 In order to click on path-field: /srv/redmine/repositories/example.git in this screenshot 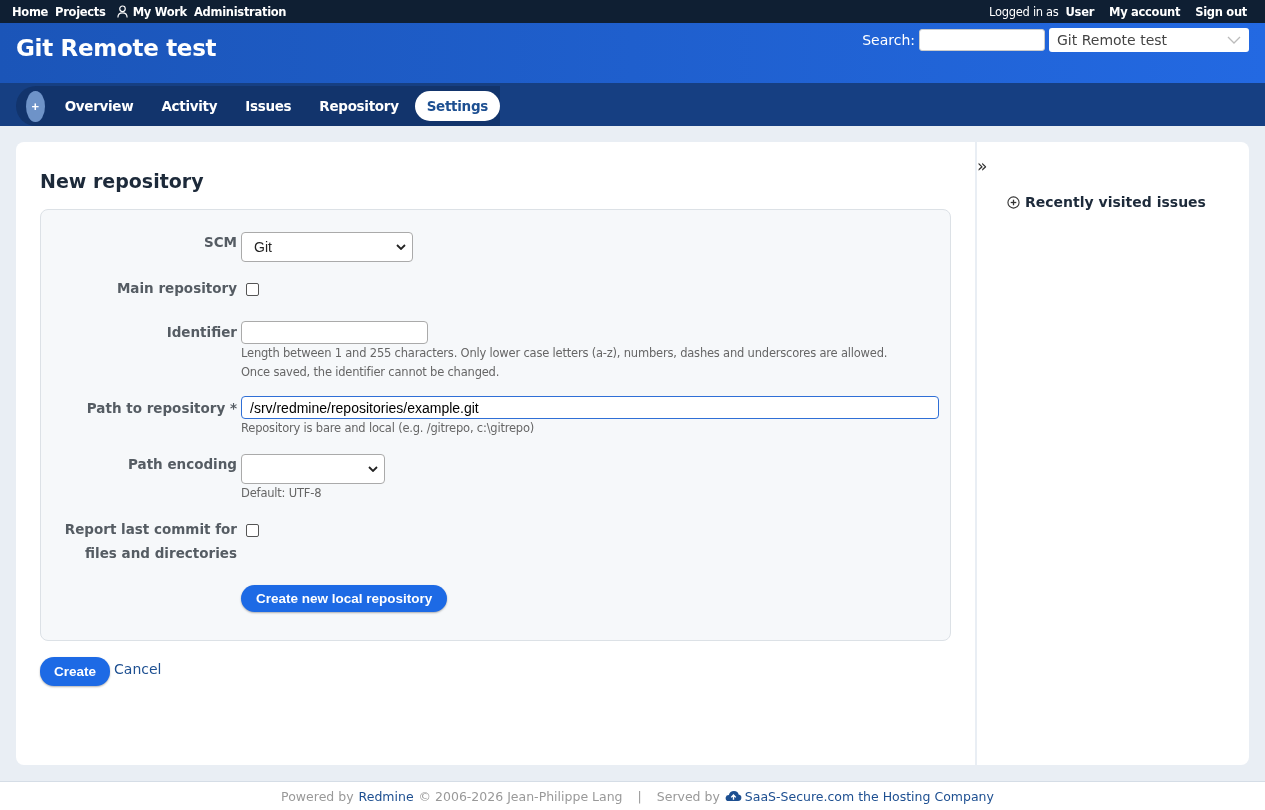, I will do `click(590, 407)`.